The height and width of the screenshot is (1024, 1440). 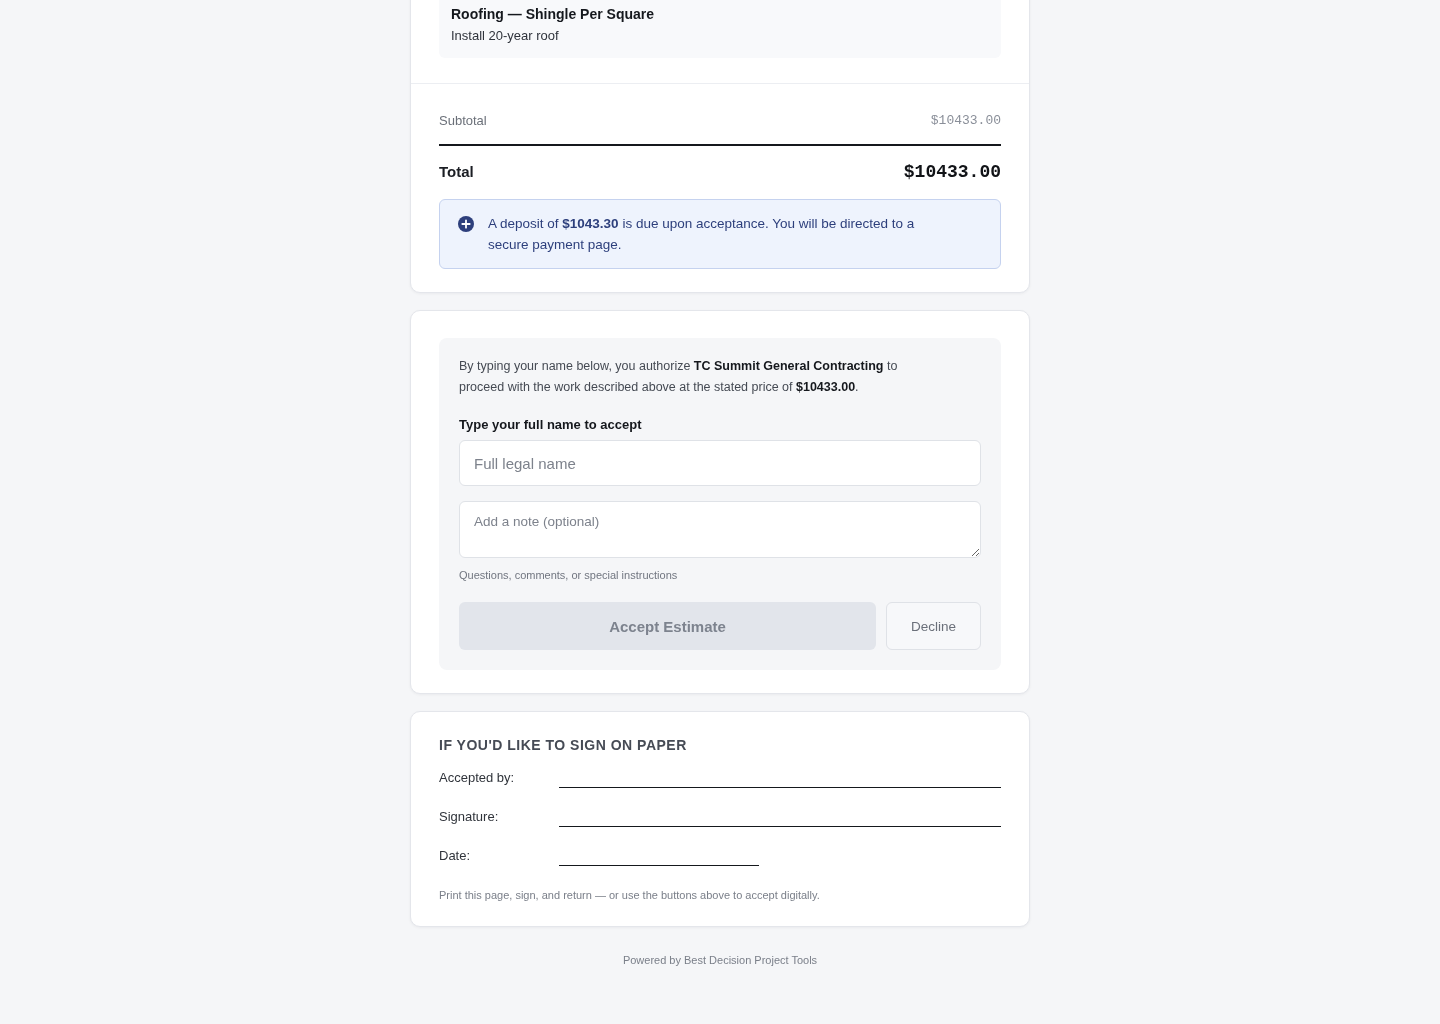 I want to click on item-description: Install 20-year roof, so click(x=505, y=36).